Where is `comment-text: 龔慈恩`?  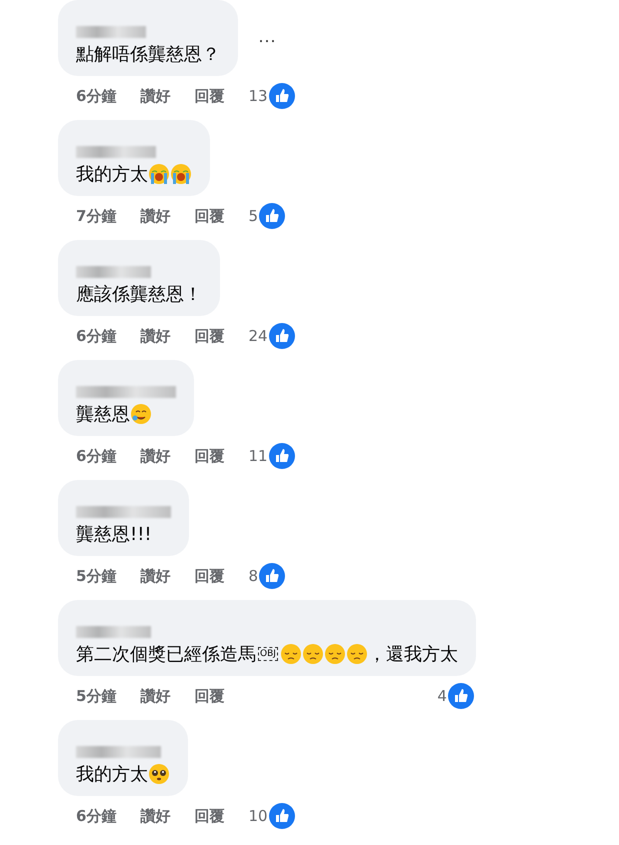 comment-text: 龔慈恩 is located at coordinates (103, 414).